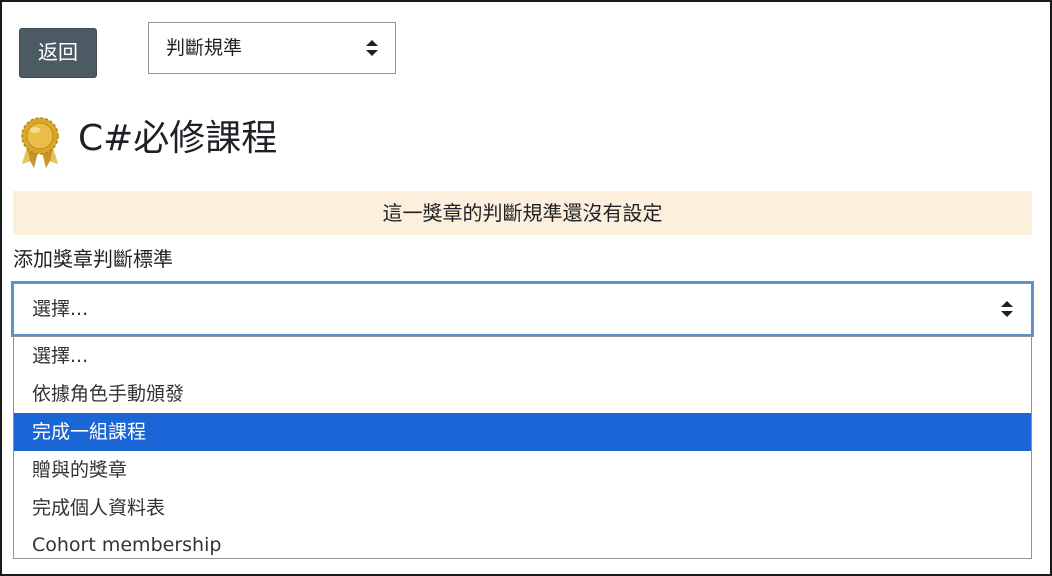  Describe the element at coordinates (522, 432) in the screenshot. I see `dropdown-option-course-set: 完成一組課程` at that location.